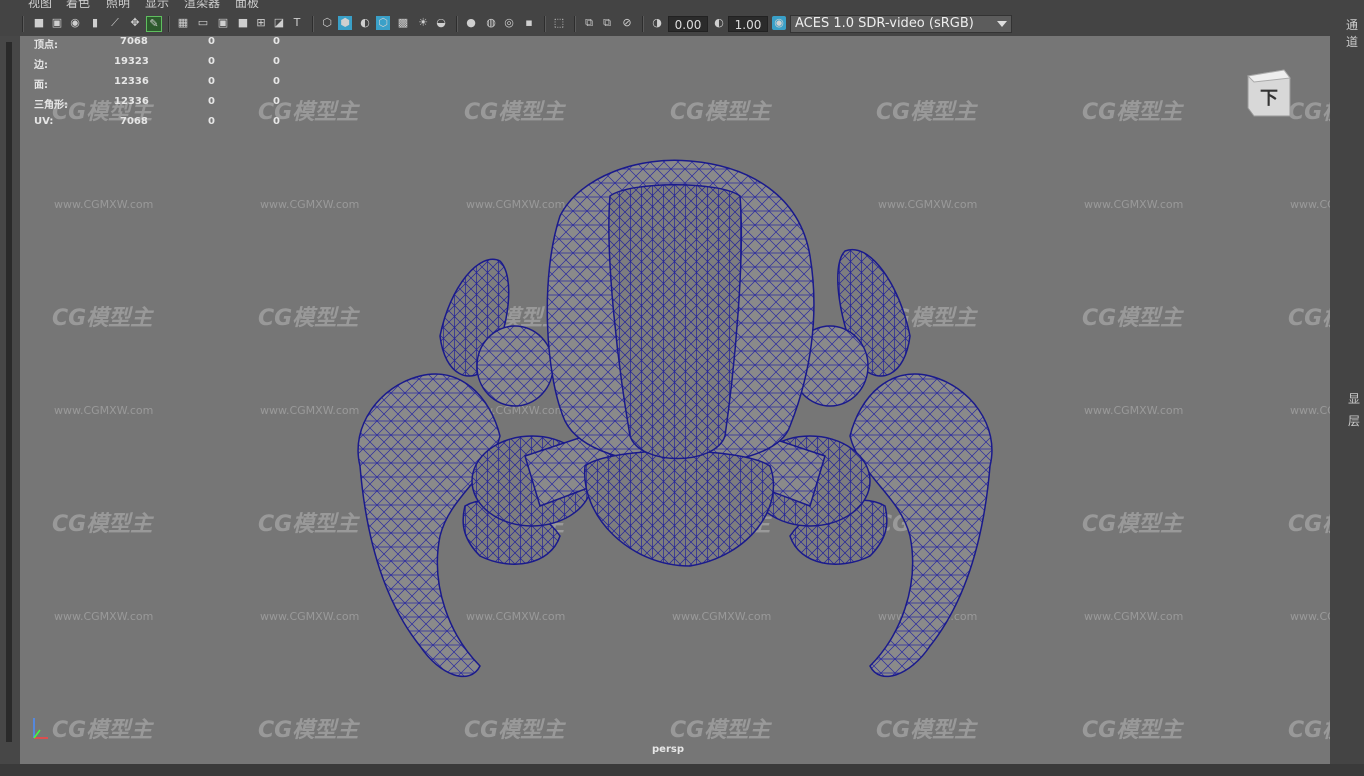 Image resolution: width=1364 pixels, height=776 pixels. Describe the element at coordinates (118, 4) in the screenshot. I see `menu-lighting: 照明` at that location.